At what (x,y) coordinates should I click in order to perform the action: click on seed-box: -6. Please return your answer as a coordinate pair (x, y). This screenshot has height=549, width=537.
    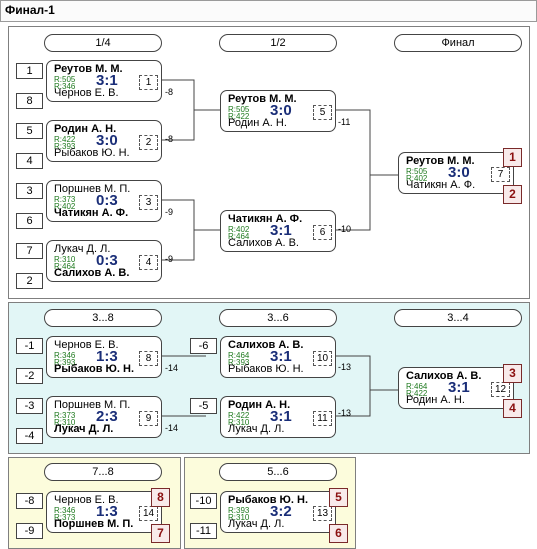
    Looking at the image, I should click on (203, 346).